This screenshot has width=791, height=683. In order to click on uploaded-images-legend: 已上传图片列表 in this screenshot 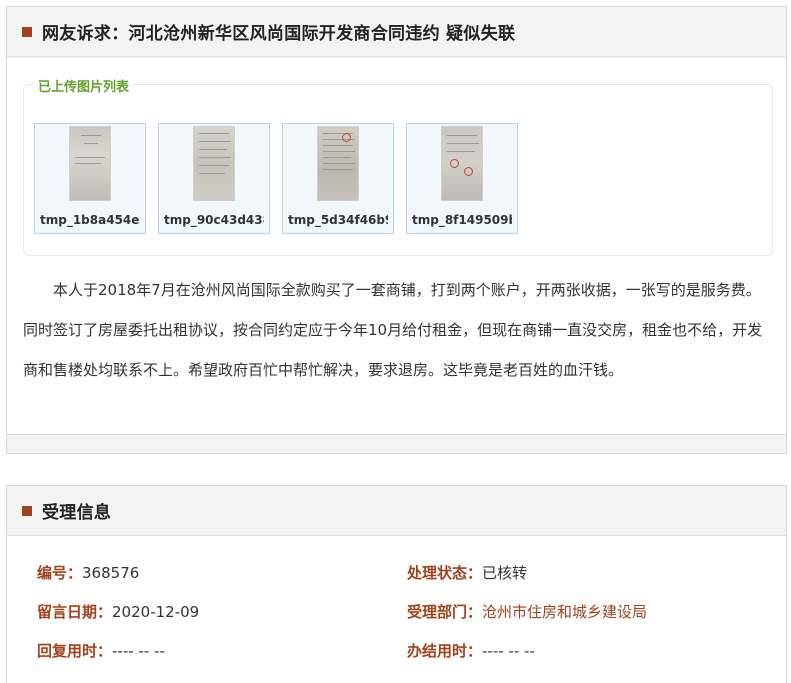, I will do `click(84, 85)`.